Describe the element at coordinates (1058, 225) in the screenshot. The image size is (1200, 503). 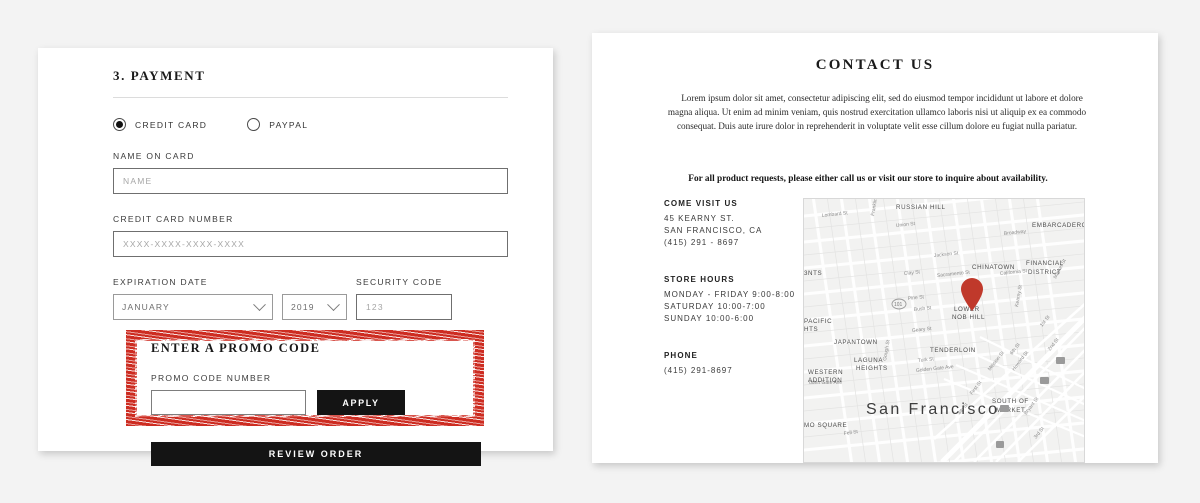
I see `svg-text: EMBARCADERO` at that location.